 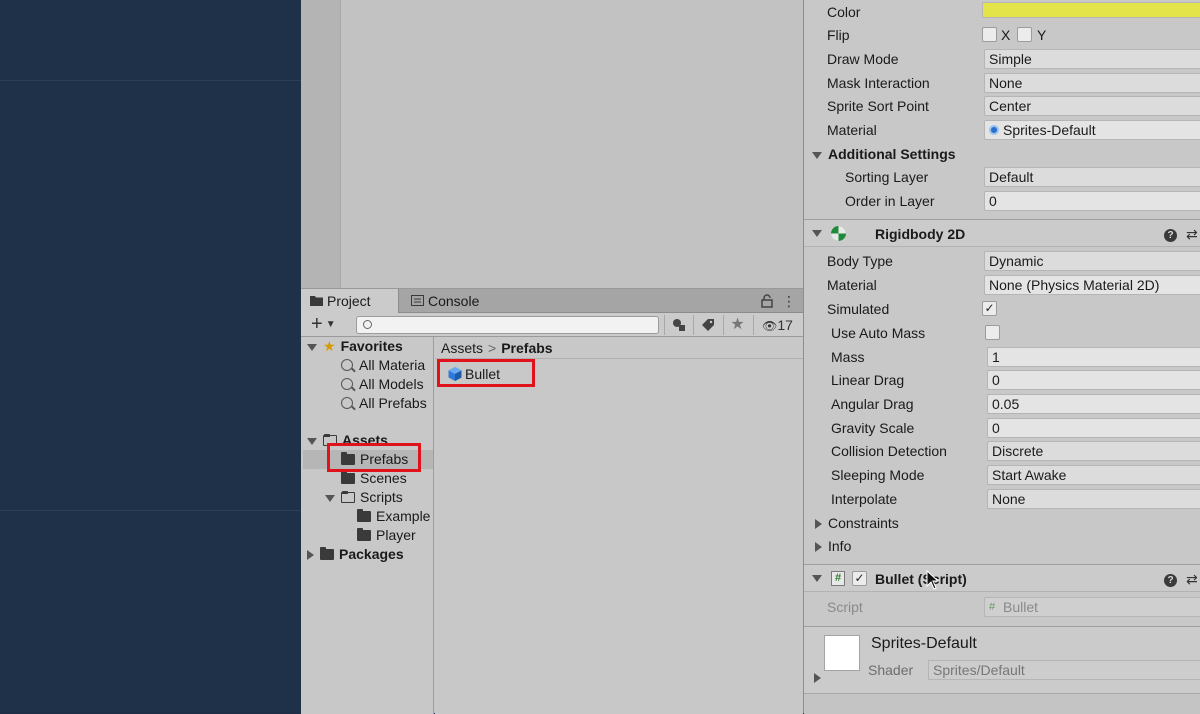 I want to click on filter-by-type-button, so click(x=678, y=325).